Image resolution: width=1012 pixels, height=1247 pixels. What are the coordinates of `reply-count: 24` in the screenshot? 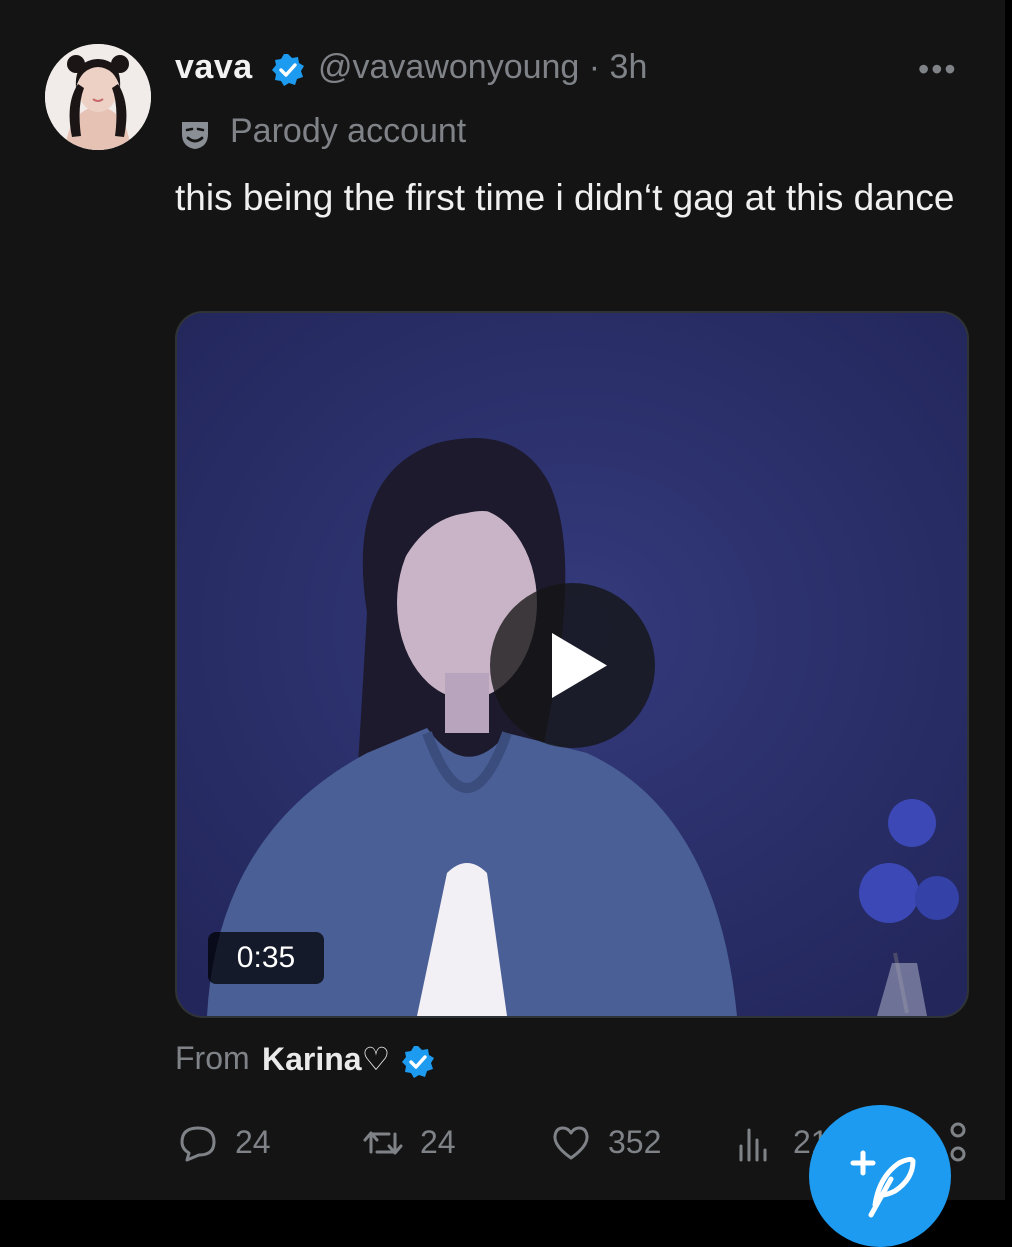 It's located at (253, 1142).